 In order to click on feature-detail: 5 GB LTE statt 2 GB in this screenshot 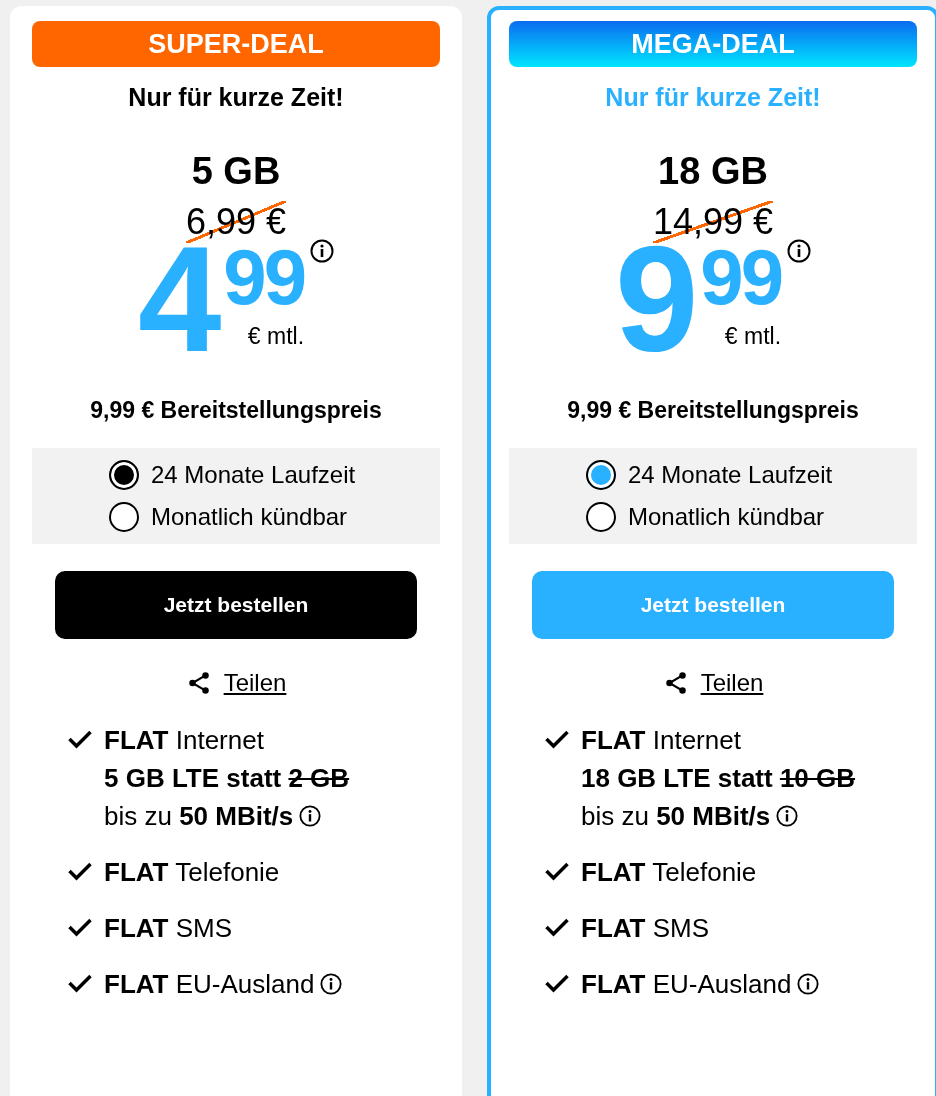, I will do `click(227, 778)`.